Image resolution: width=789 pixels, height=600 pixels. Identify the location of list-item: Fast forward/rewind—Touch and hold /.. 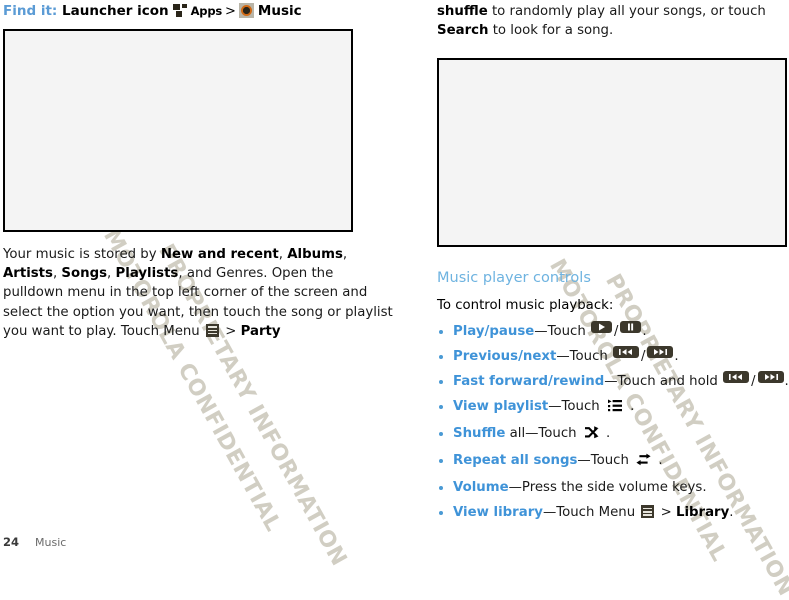
(613, 381).